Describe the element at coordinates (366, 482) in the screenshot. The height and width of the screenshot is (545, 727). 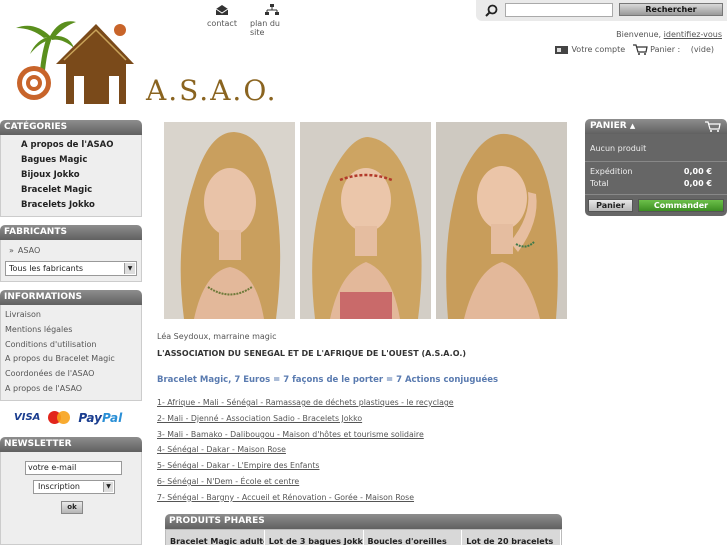
I see `action-link: 6- Sénégal - N'Dem - École et centre` at that location.